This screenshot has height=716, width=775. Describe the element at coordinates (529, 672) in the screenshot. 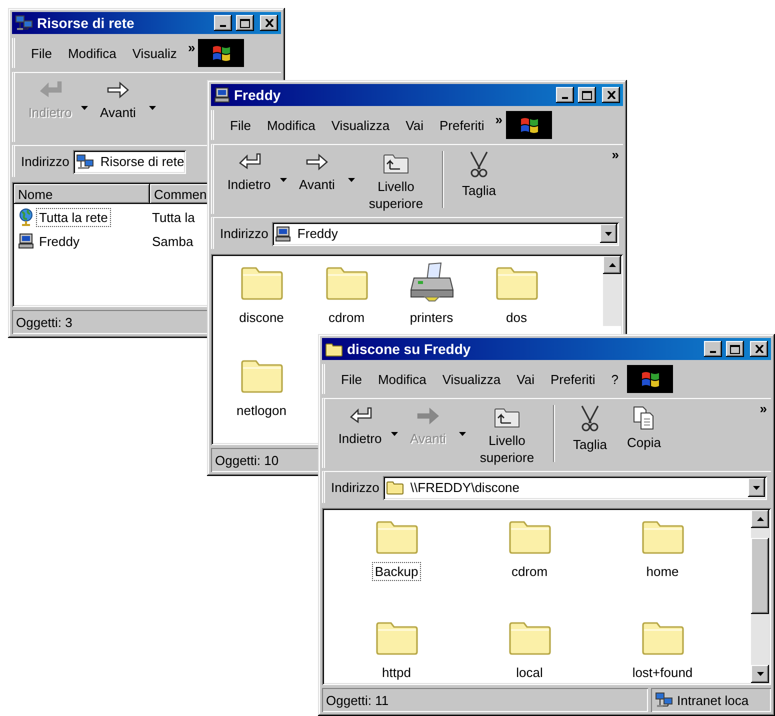

I see `file-label: local` at that location.